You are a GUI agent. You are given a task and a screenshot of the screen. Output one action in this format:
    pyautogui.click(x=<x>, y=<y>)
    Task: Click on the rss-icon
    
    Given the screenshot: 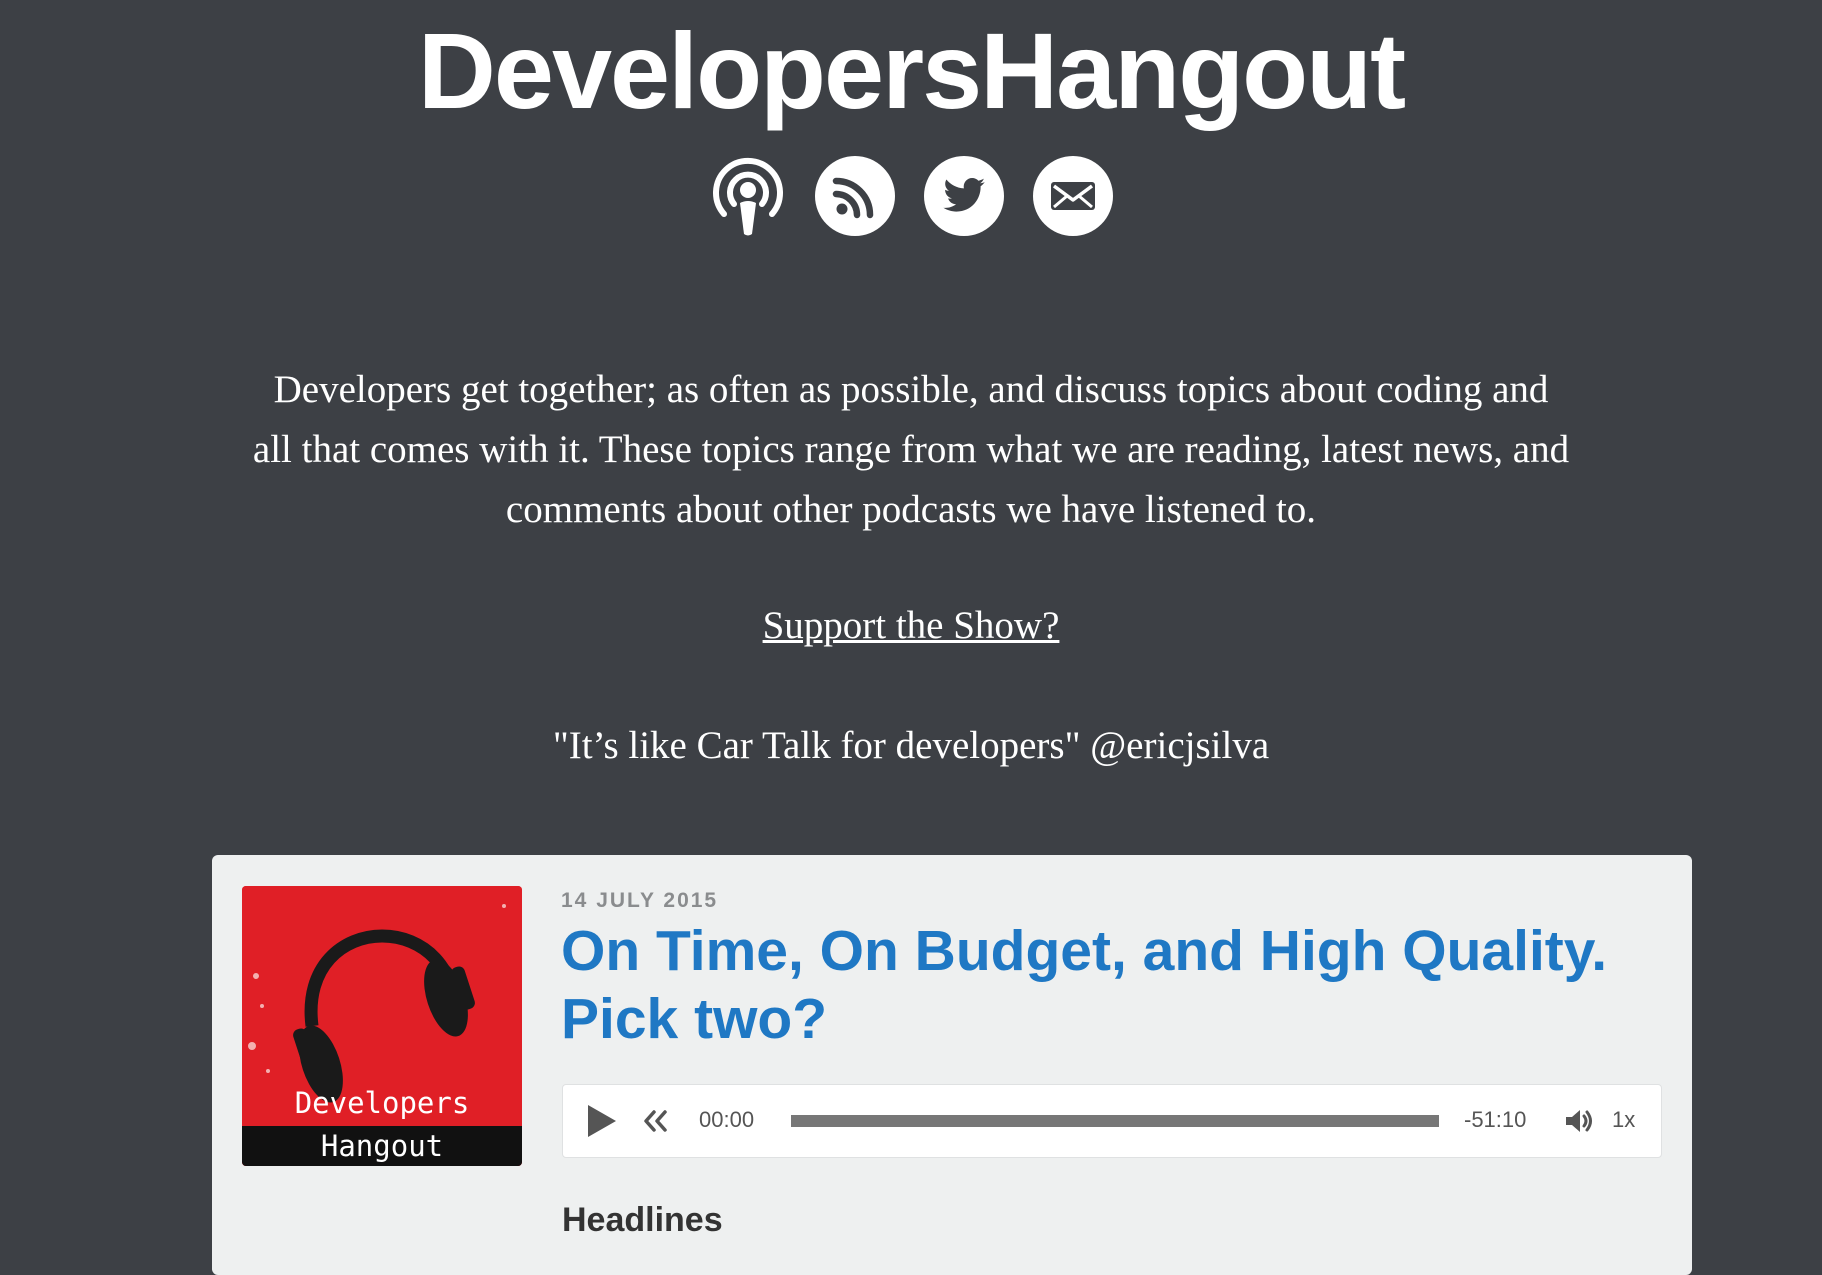 What is the action you would take?
    pyautogui.click(x=854, y=196)
    